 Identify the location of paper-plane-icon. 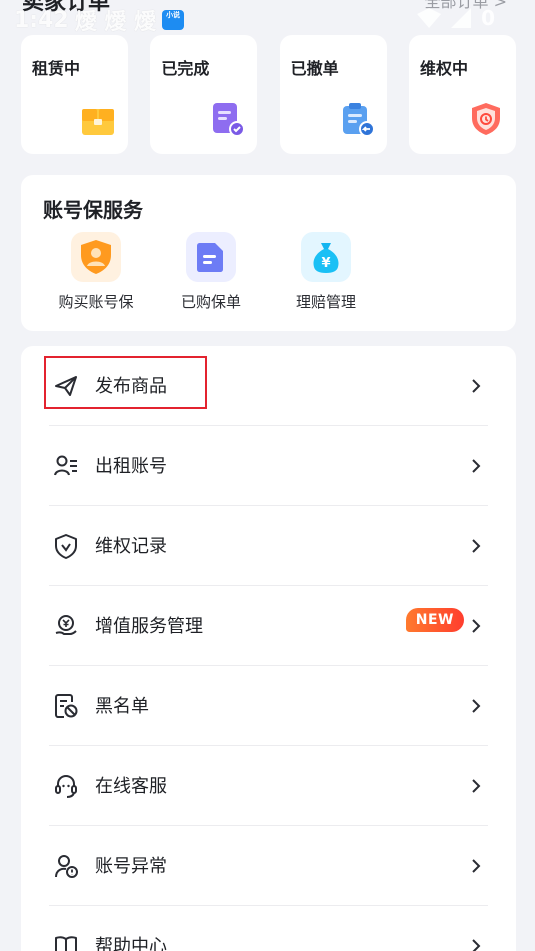
(66, 386).